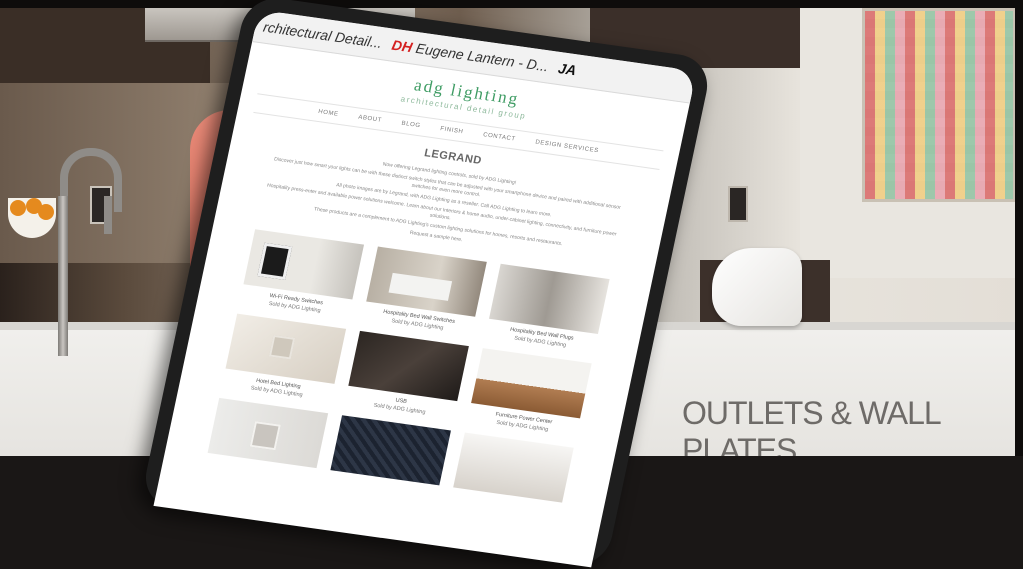 This screenshot has height=569, width=1023. Describe the element at coordinates (499, 137) in the screenshot. I see `nav-item-contact: CONTACT` at that location.